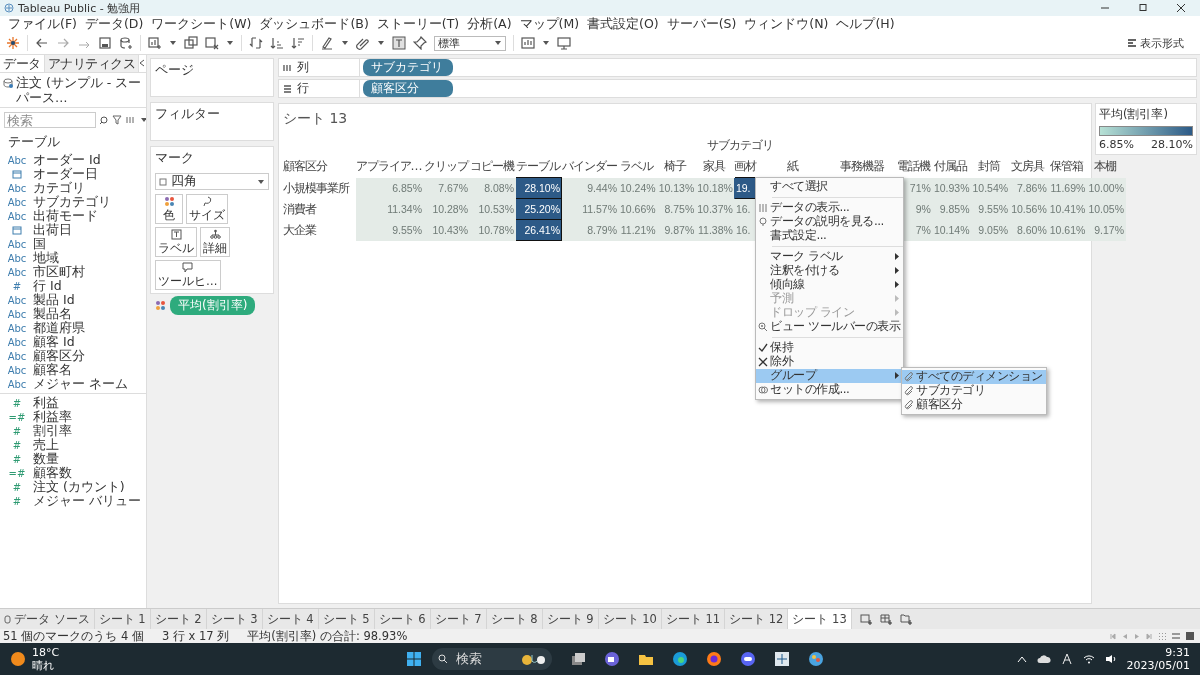  Describe the element at coordinates (1067, 166) in the screenshot. I see `column-header: 保管箱` at that location.